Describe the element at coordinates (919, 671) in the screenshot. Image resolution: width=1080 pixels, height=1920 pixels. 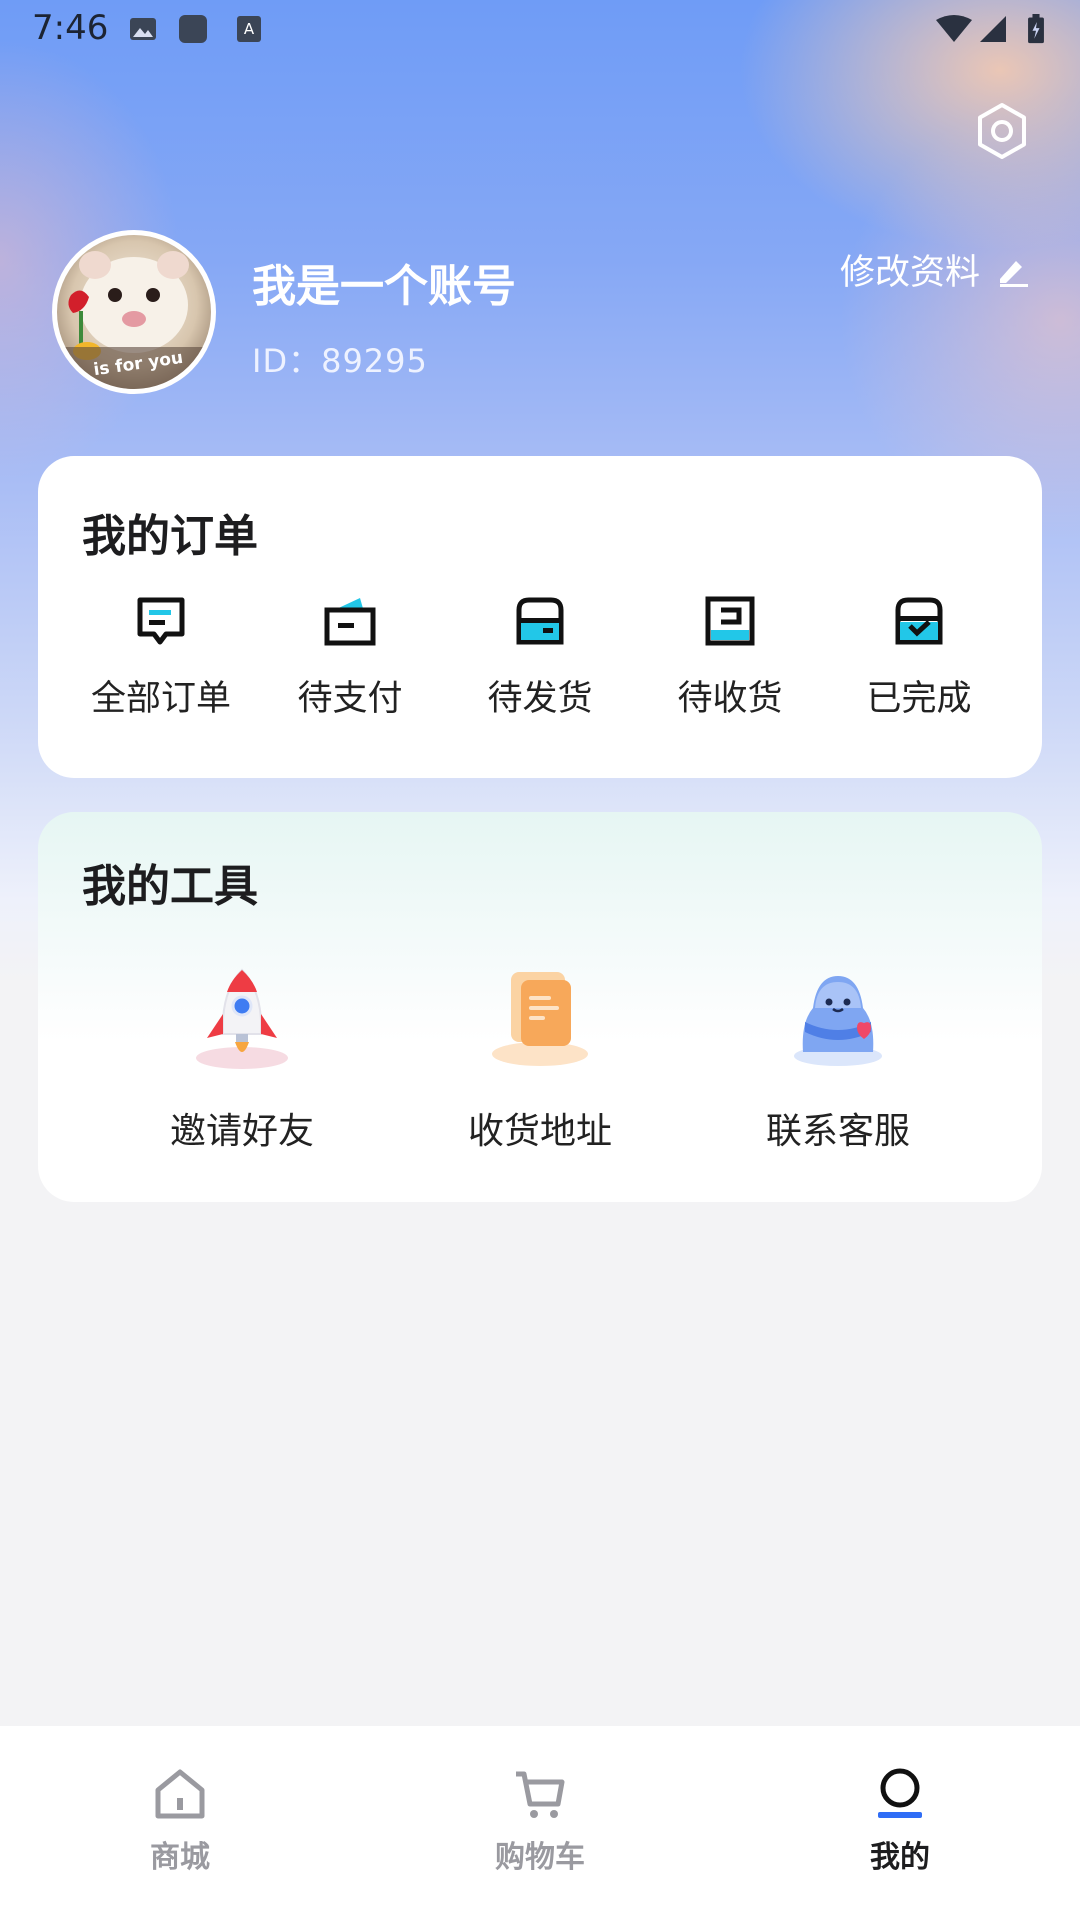
I see `order-completed: 已完成` at that location.